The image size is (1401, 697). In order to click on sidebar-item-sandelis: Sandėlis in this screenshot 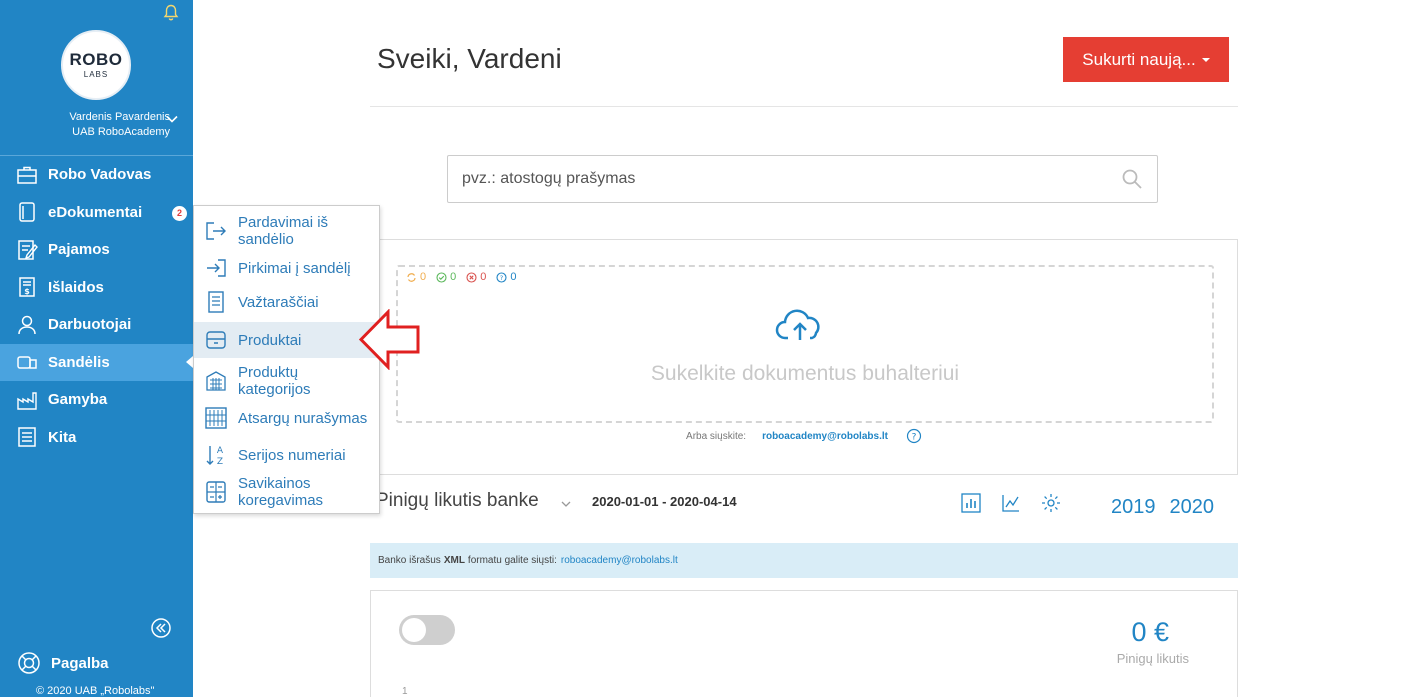, I will do `click(96, 362)`.